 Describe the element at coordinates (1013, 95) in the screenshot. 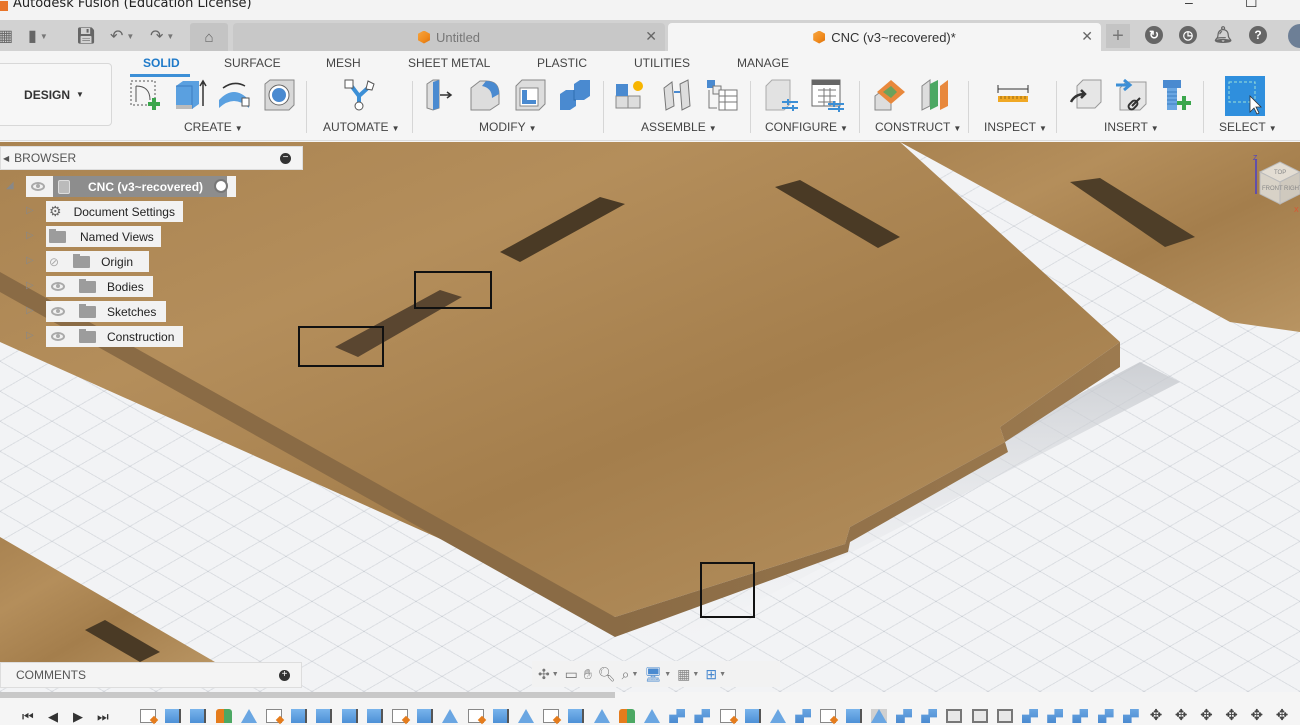

I see `measure-icon` at that location.